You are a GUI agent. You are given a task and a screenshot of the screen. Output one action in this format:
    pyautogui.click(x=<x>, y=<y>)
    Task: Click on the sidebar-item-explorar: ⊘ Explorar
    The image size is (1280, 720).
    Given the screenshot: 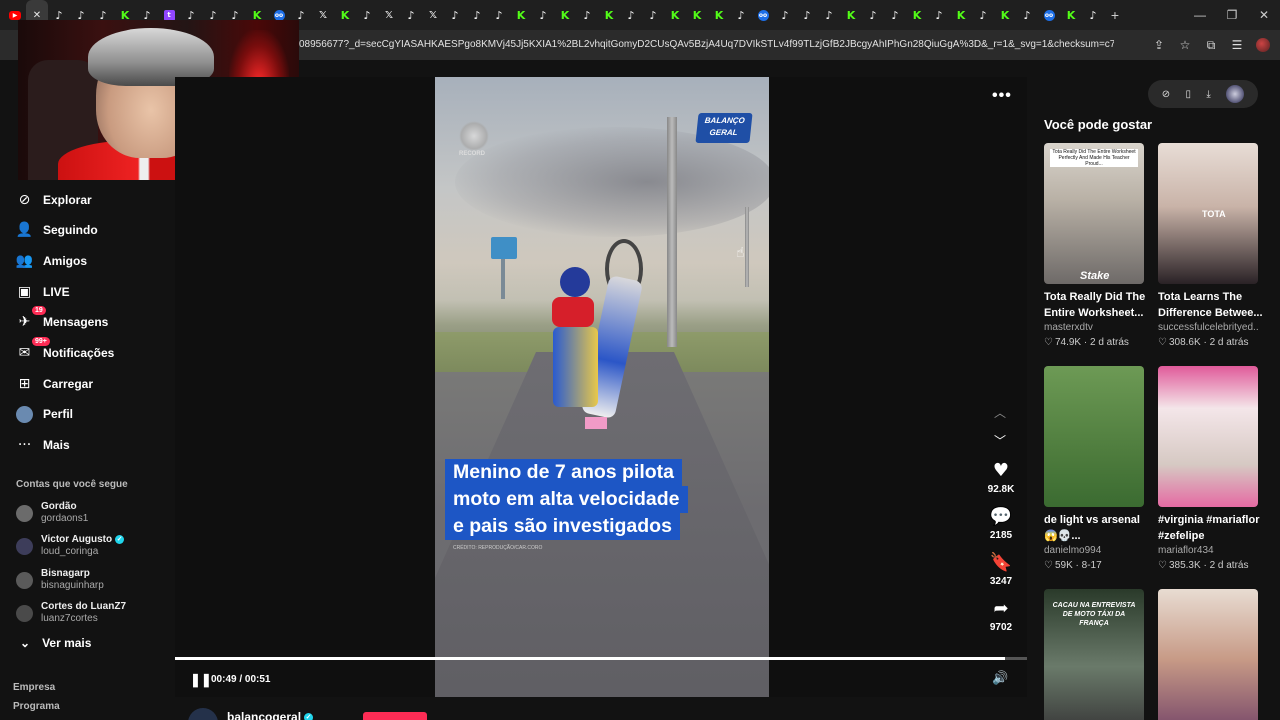 What is the action you would take?
    pyautogui.click(x=54, y=200)
    